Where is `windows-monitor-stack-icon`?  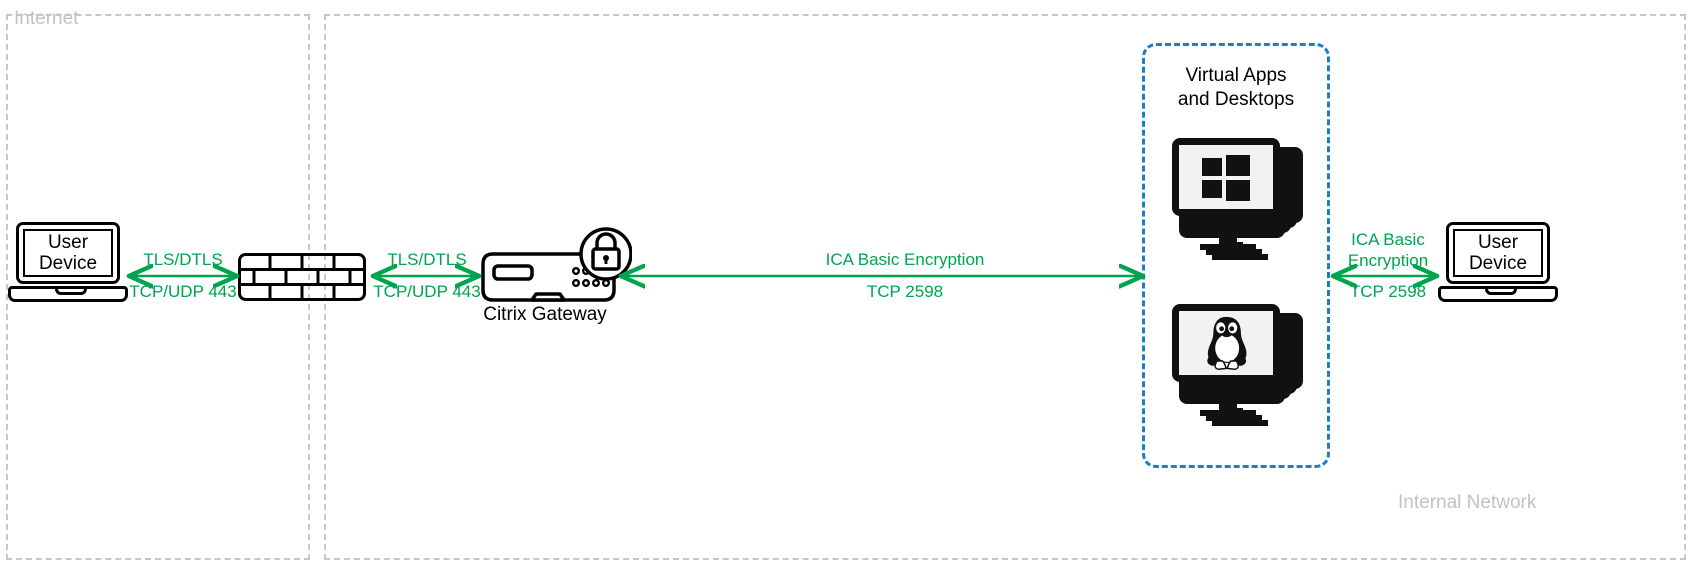
windows-monitor-stack-icon is located at coordinates (1237, 197).